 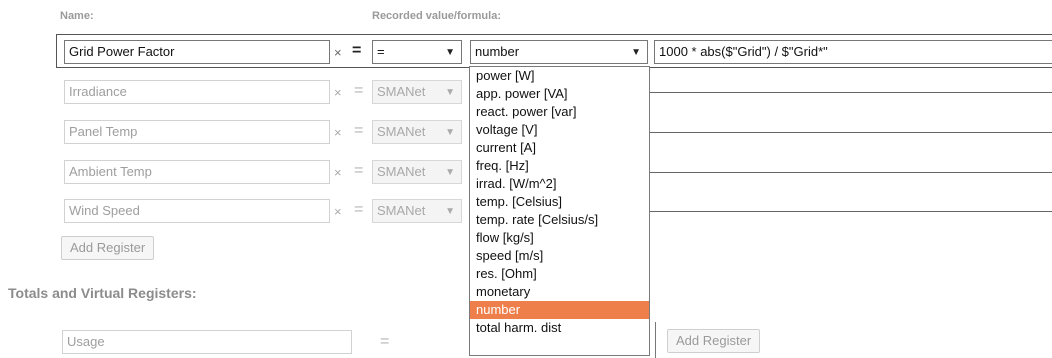 I want to click on dropdown-option: flow [kg/s], so click(x=559, y=238).